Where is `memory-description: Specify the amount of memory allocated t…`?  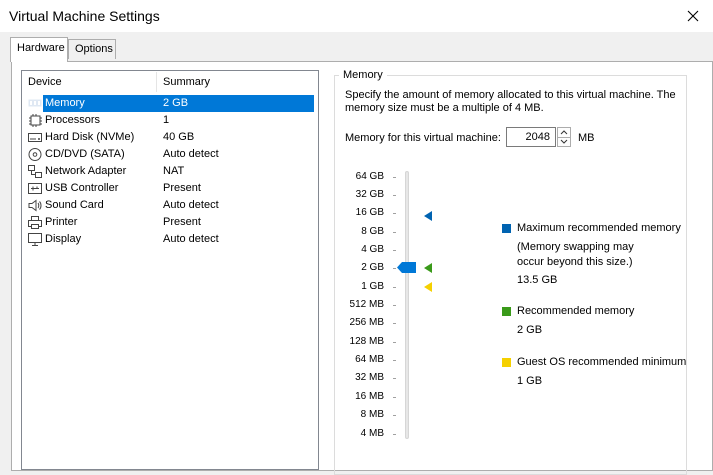
memory-description: Specify the amount of memory allocated t… is located at coordinates (510, 101).